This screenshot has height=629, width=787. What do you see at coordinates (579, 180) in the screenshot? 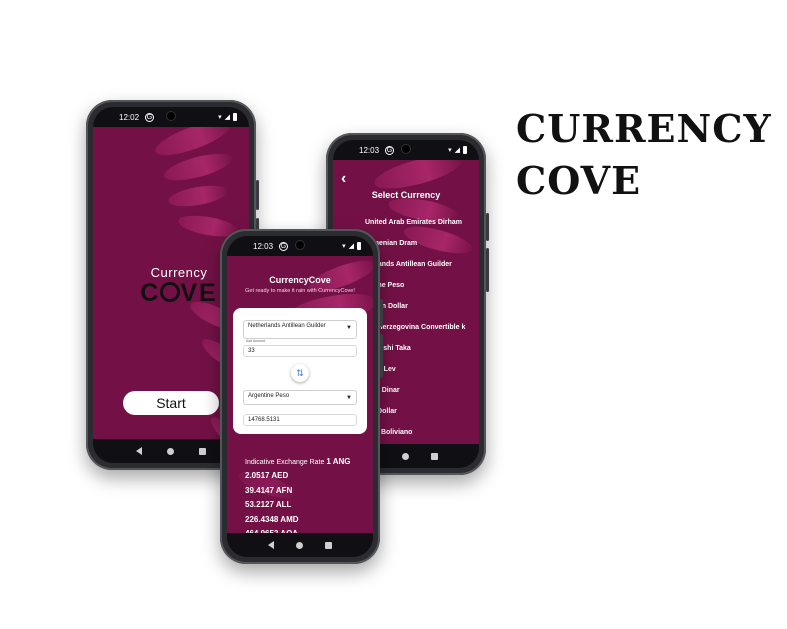
I see `headline-line-2: COVE` at bounding box center [579, 180].